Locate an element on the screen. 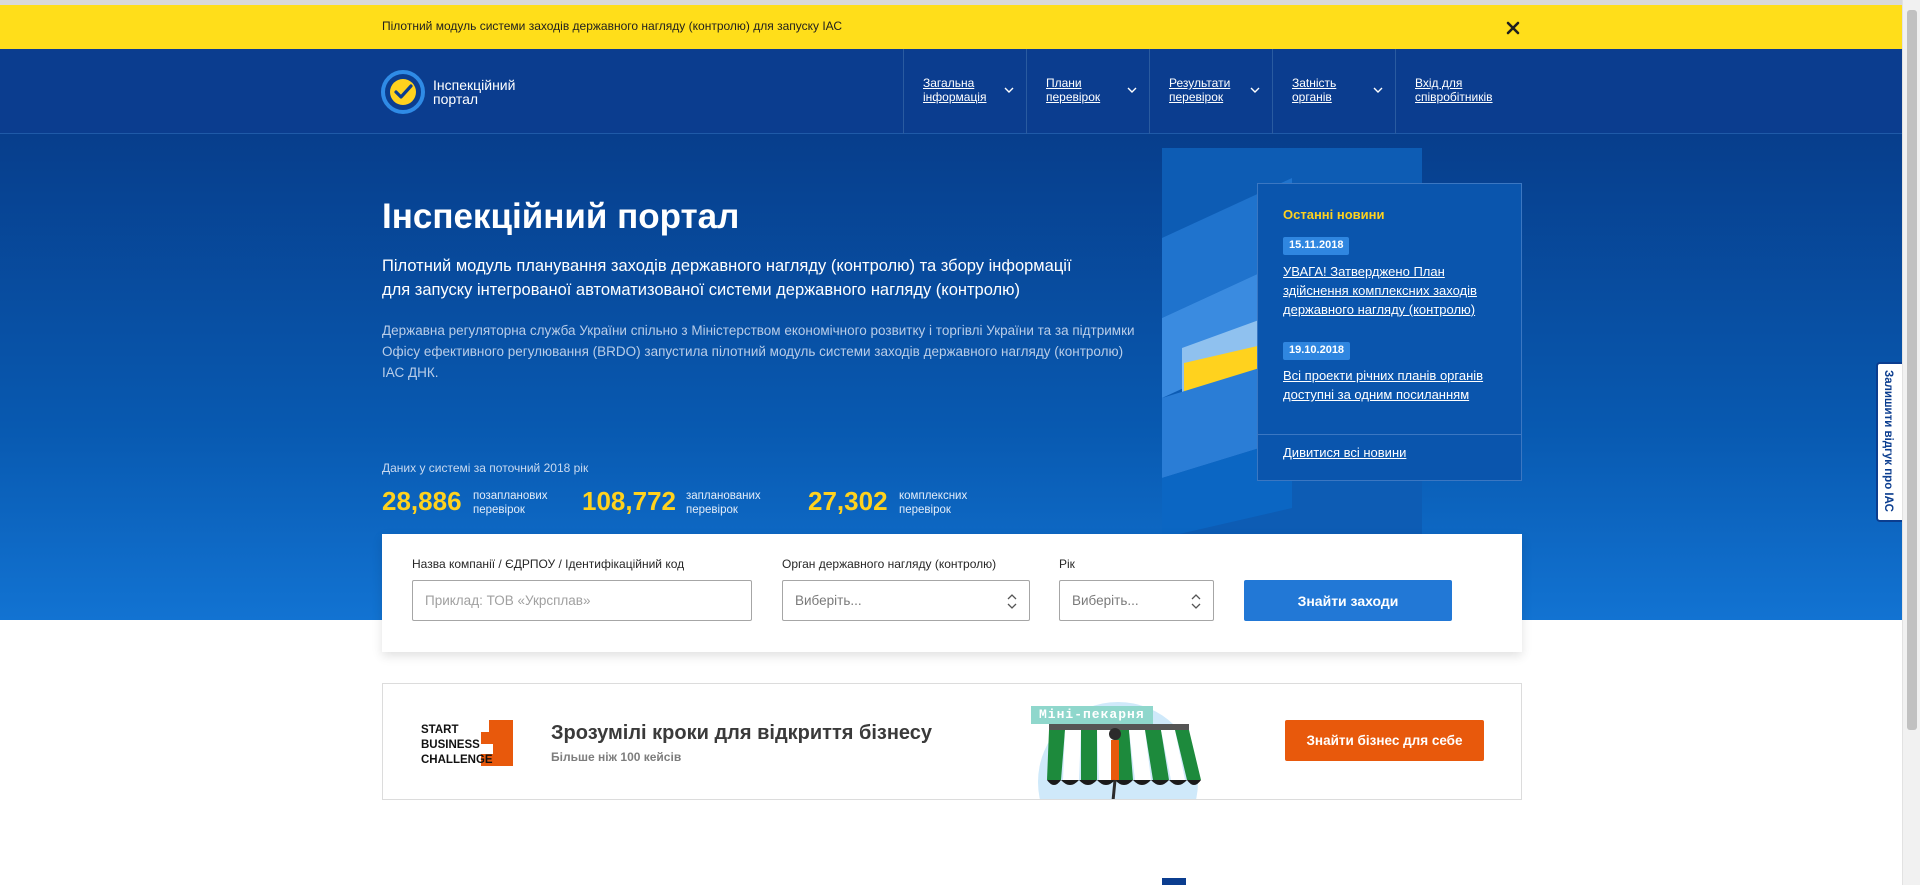 The height and width of the screenshot is (885, 1920). feedback-label: Залишити відгук про ІАС is located at coordinates (1888, 441).